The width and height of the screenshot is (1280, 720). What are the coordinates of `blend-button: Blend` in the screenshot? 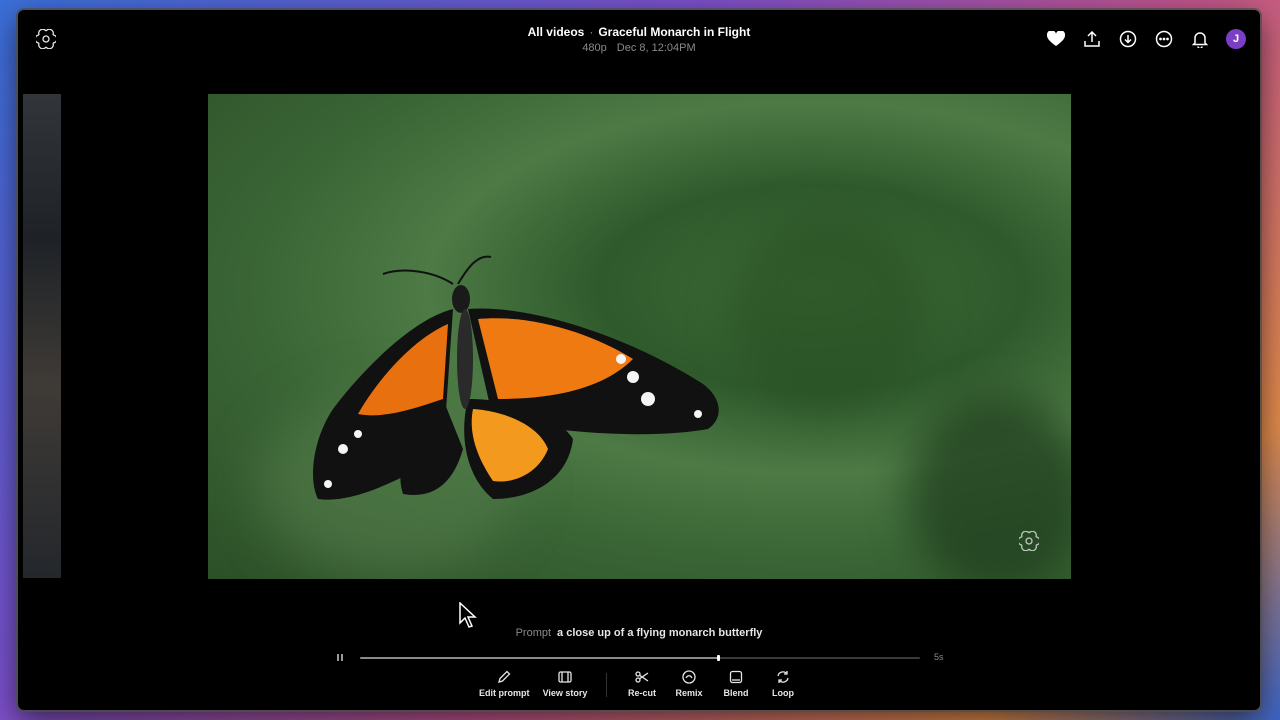 It's located at (736, 683).